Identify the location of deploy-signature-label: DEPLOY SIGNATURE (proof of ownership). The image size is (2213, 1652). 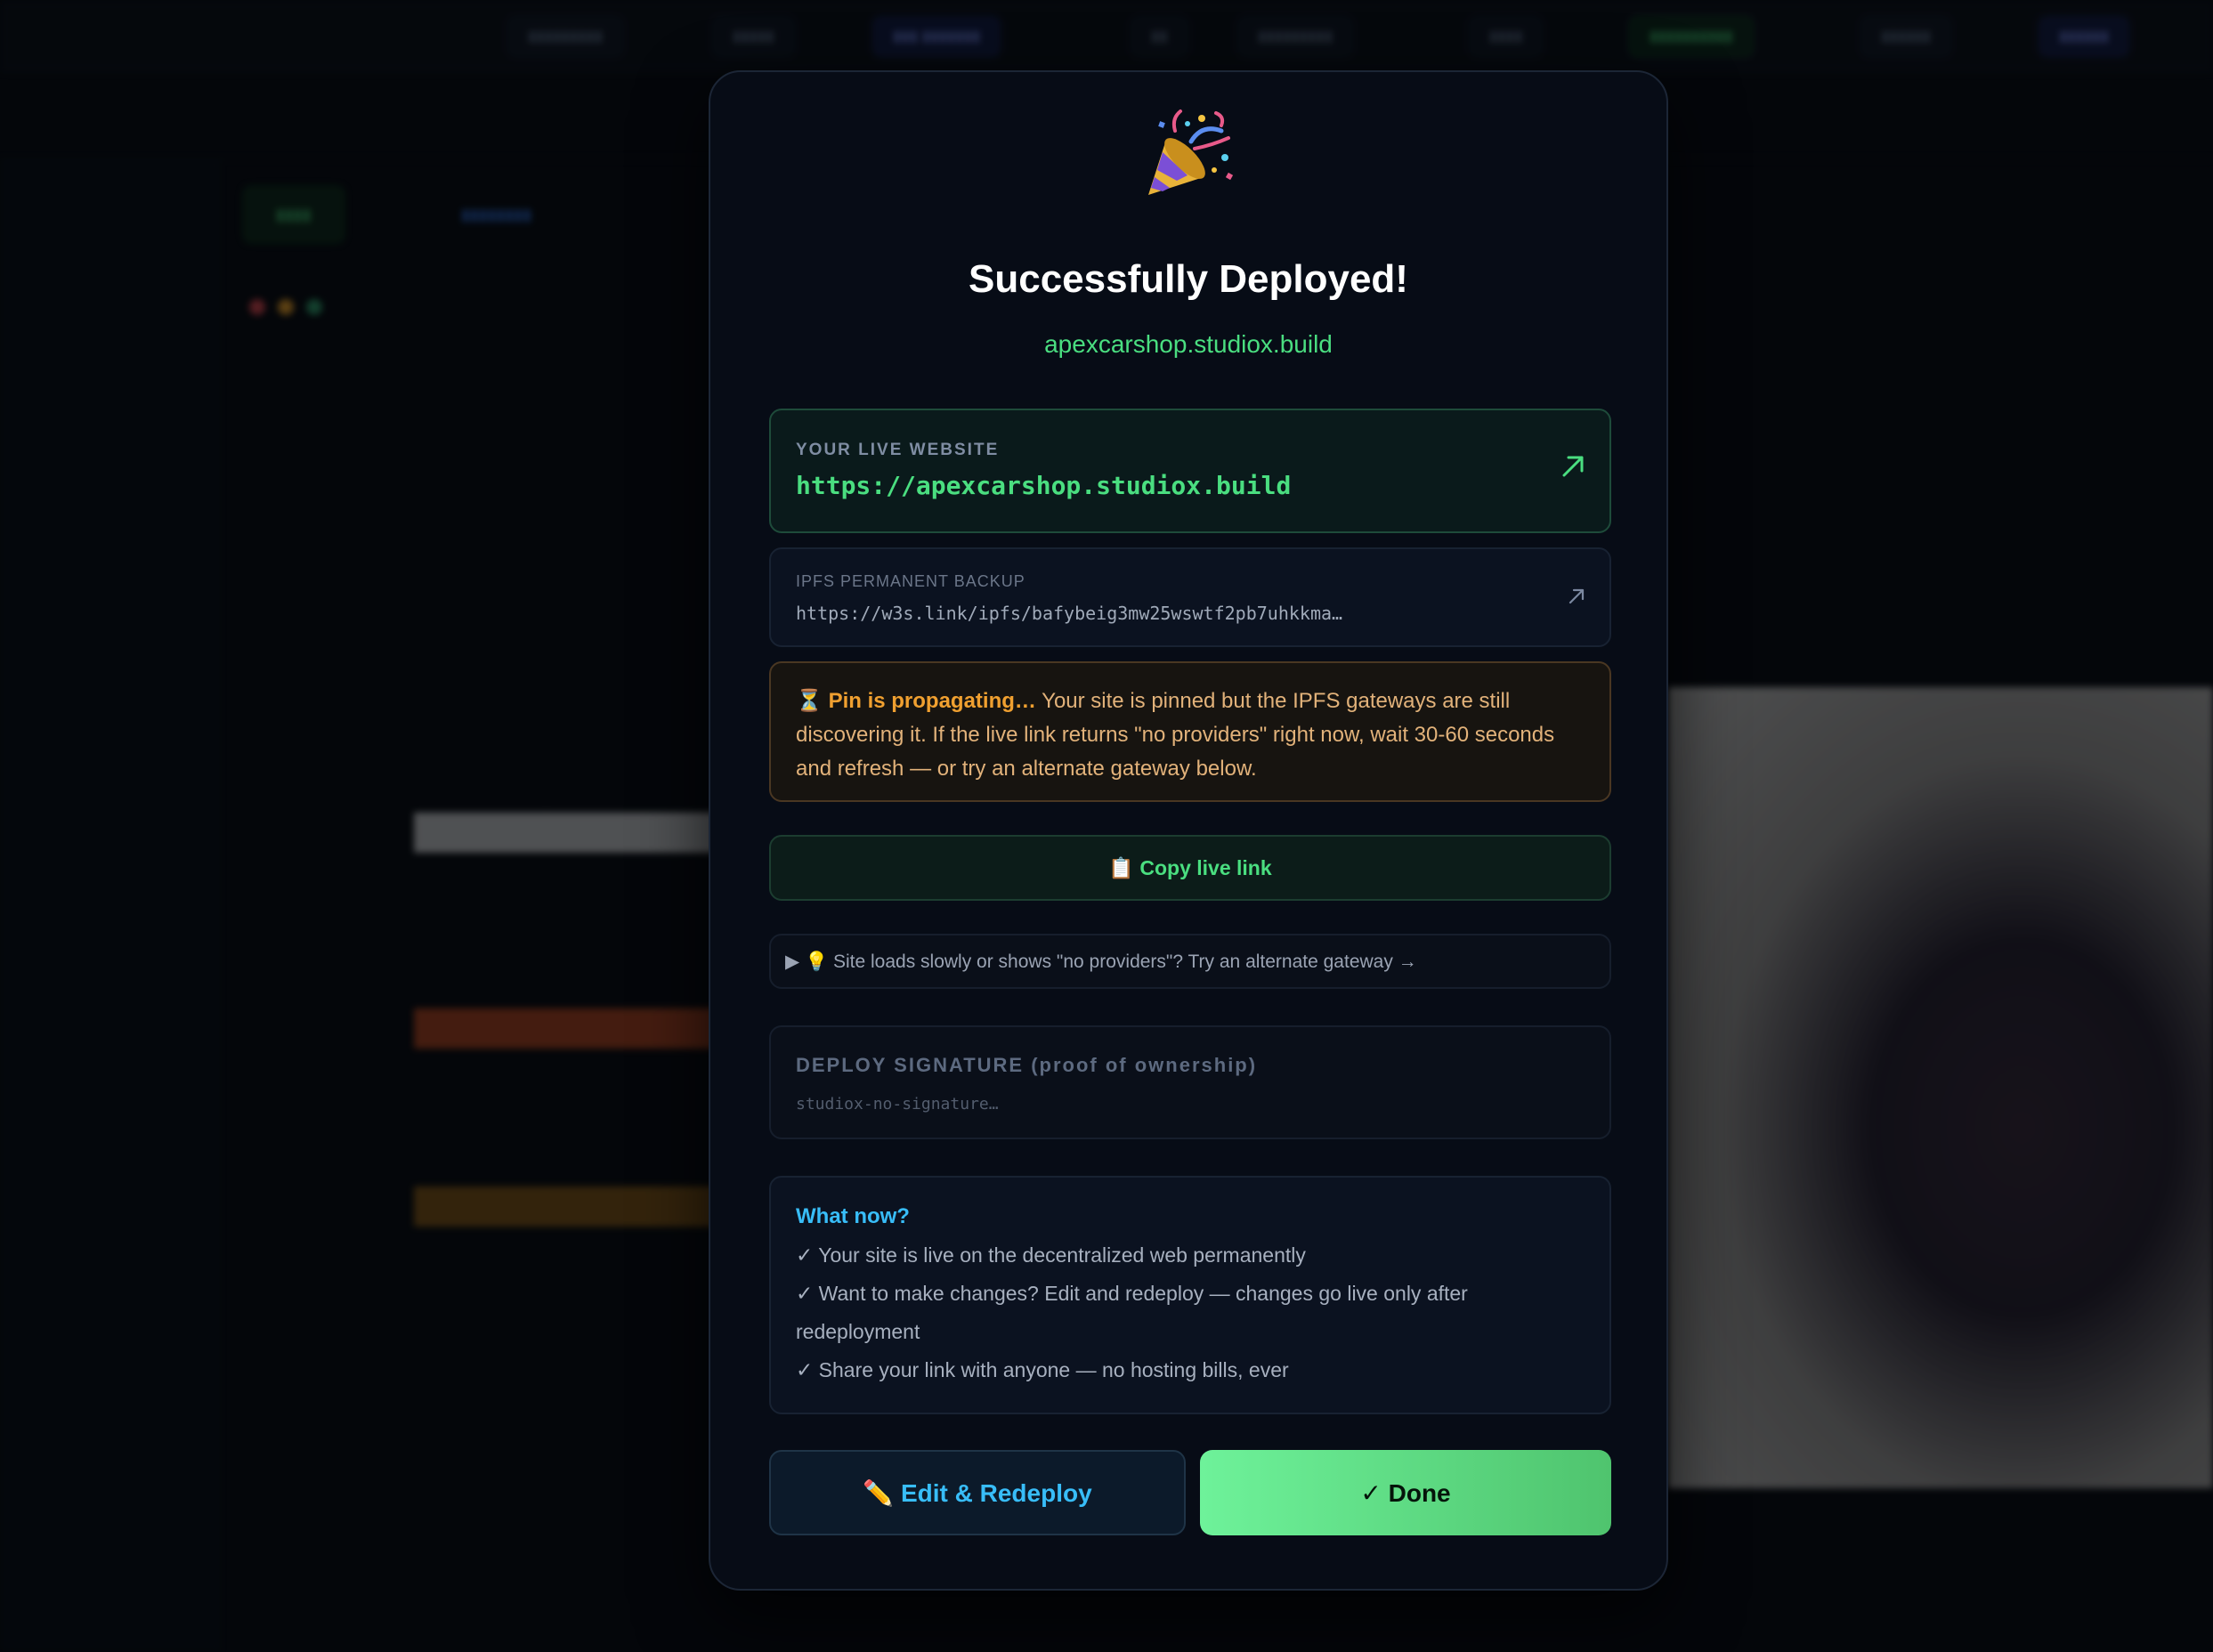
(1027, 1065).